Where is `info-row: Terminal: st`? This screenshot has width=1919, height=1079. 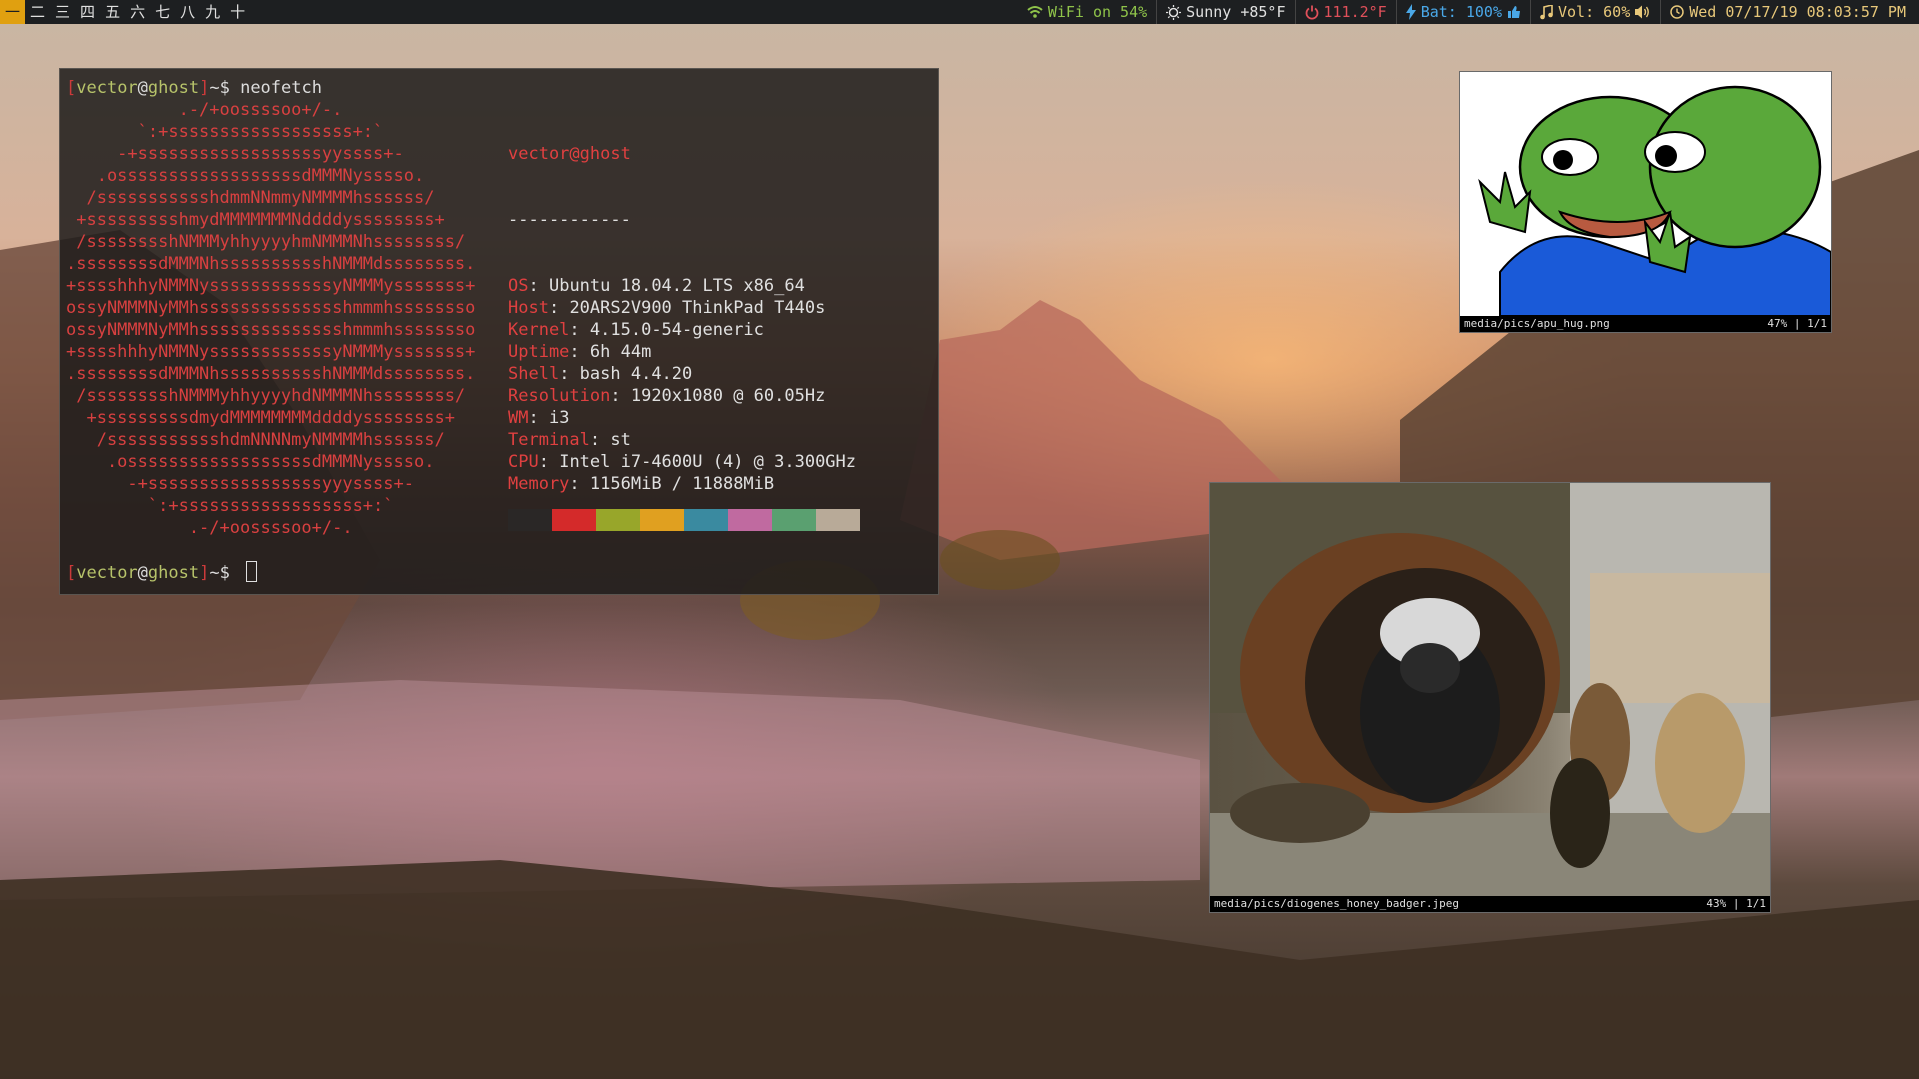
info-row: Terminal: st is located at coordinates (684, 440).